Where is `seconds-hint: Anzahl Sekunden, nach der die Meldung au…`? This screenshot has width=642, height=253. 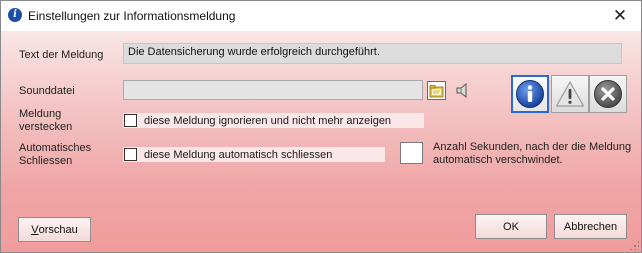 seconds-hint: Anzahl Sekunden, nach der die Meldung au… is located at coordinates (532, 154).